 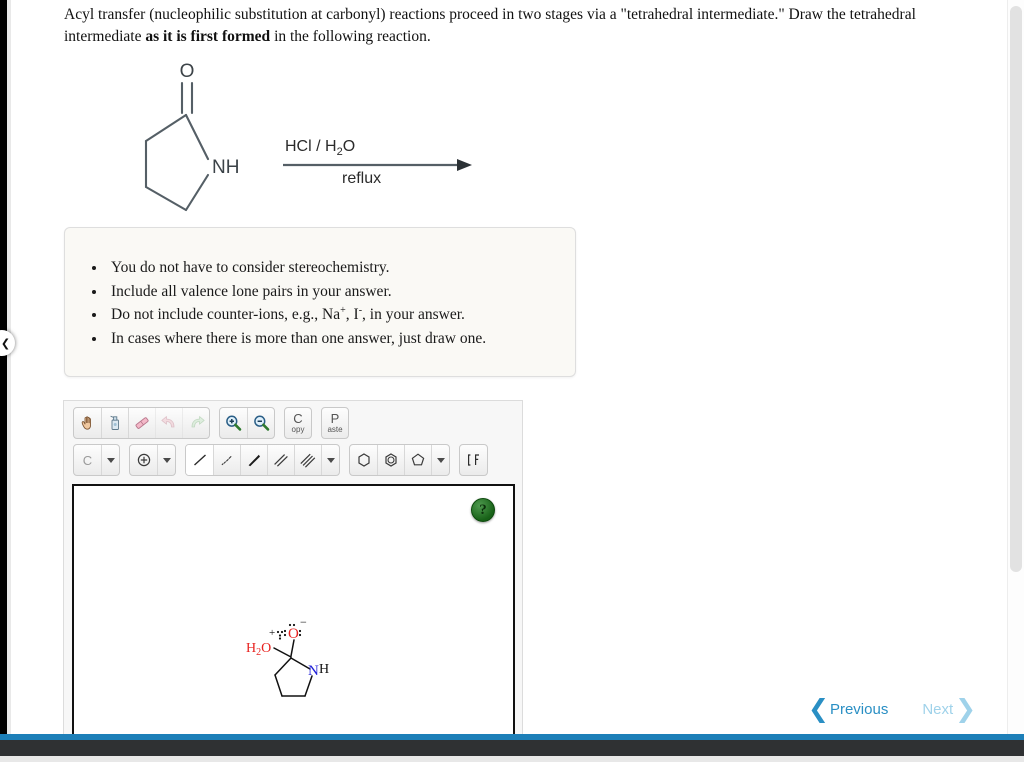 I want to click on wedge-bond-tool-button, so click(x=253, y=460).